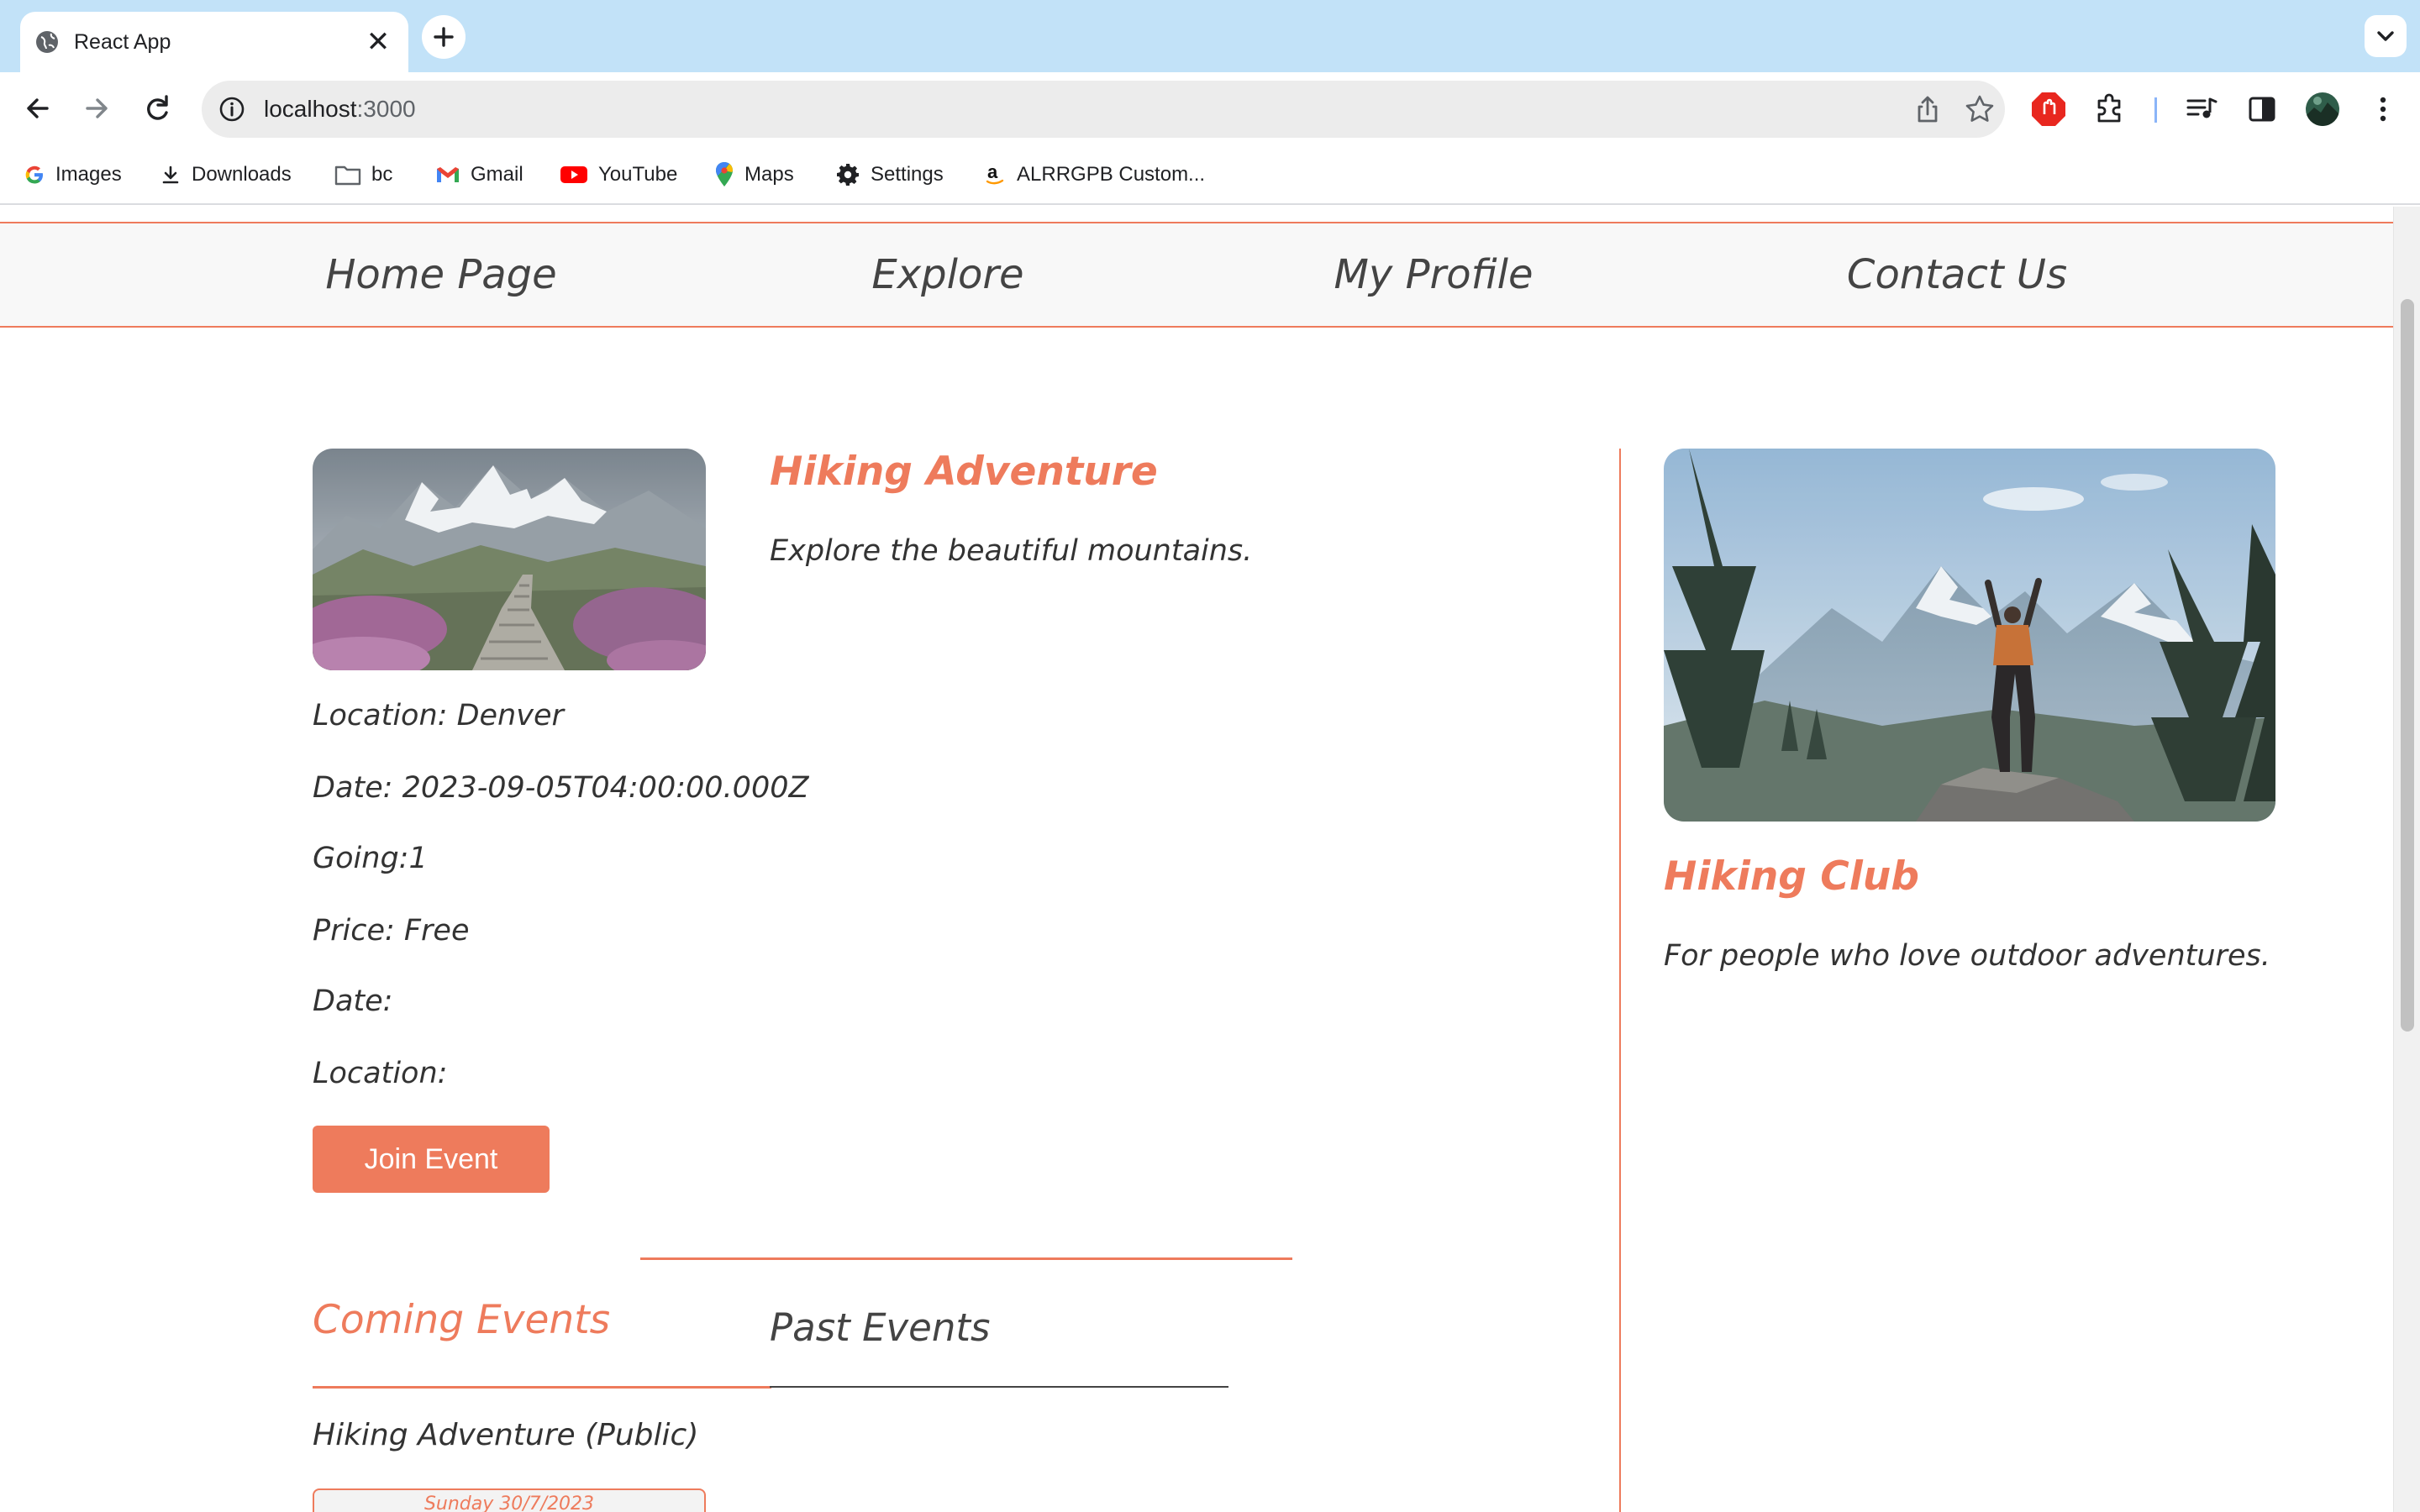  What do you see at coordinates (1792, 876) in the screenshot?
I see `club-title: Hiking Club` at bounding box center [1792, 876].